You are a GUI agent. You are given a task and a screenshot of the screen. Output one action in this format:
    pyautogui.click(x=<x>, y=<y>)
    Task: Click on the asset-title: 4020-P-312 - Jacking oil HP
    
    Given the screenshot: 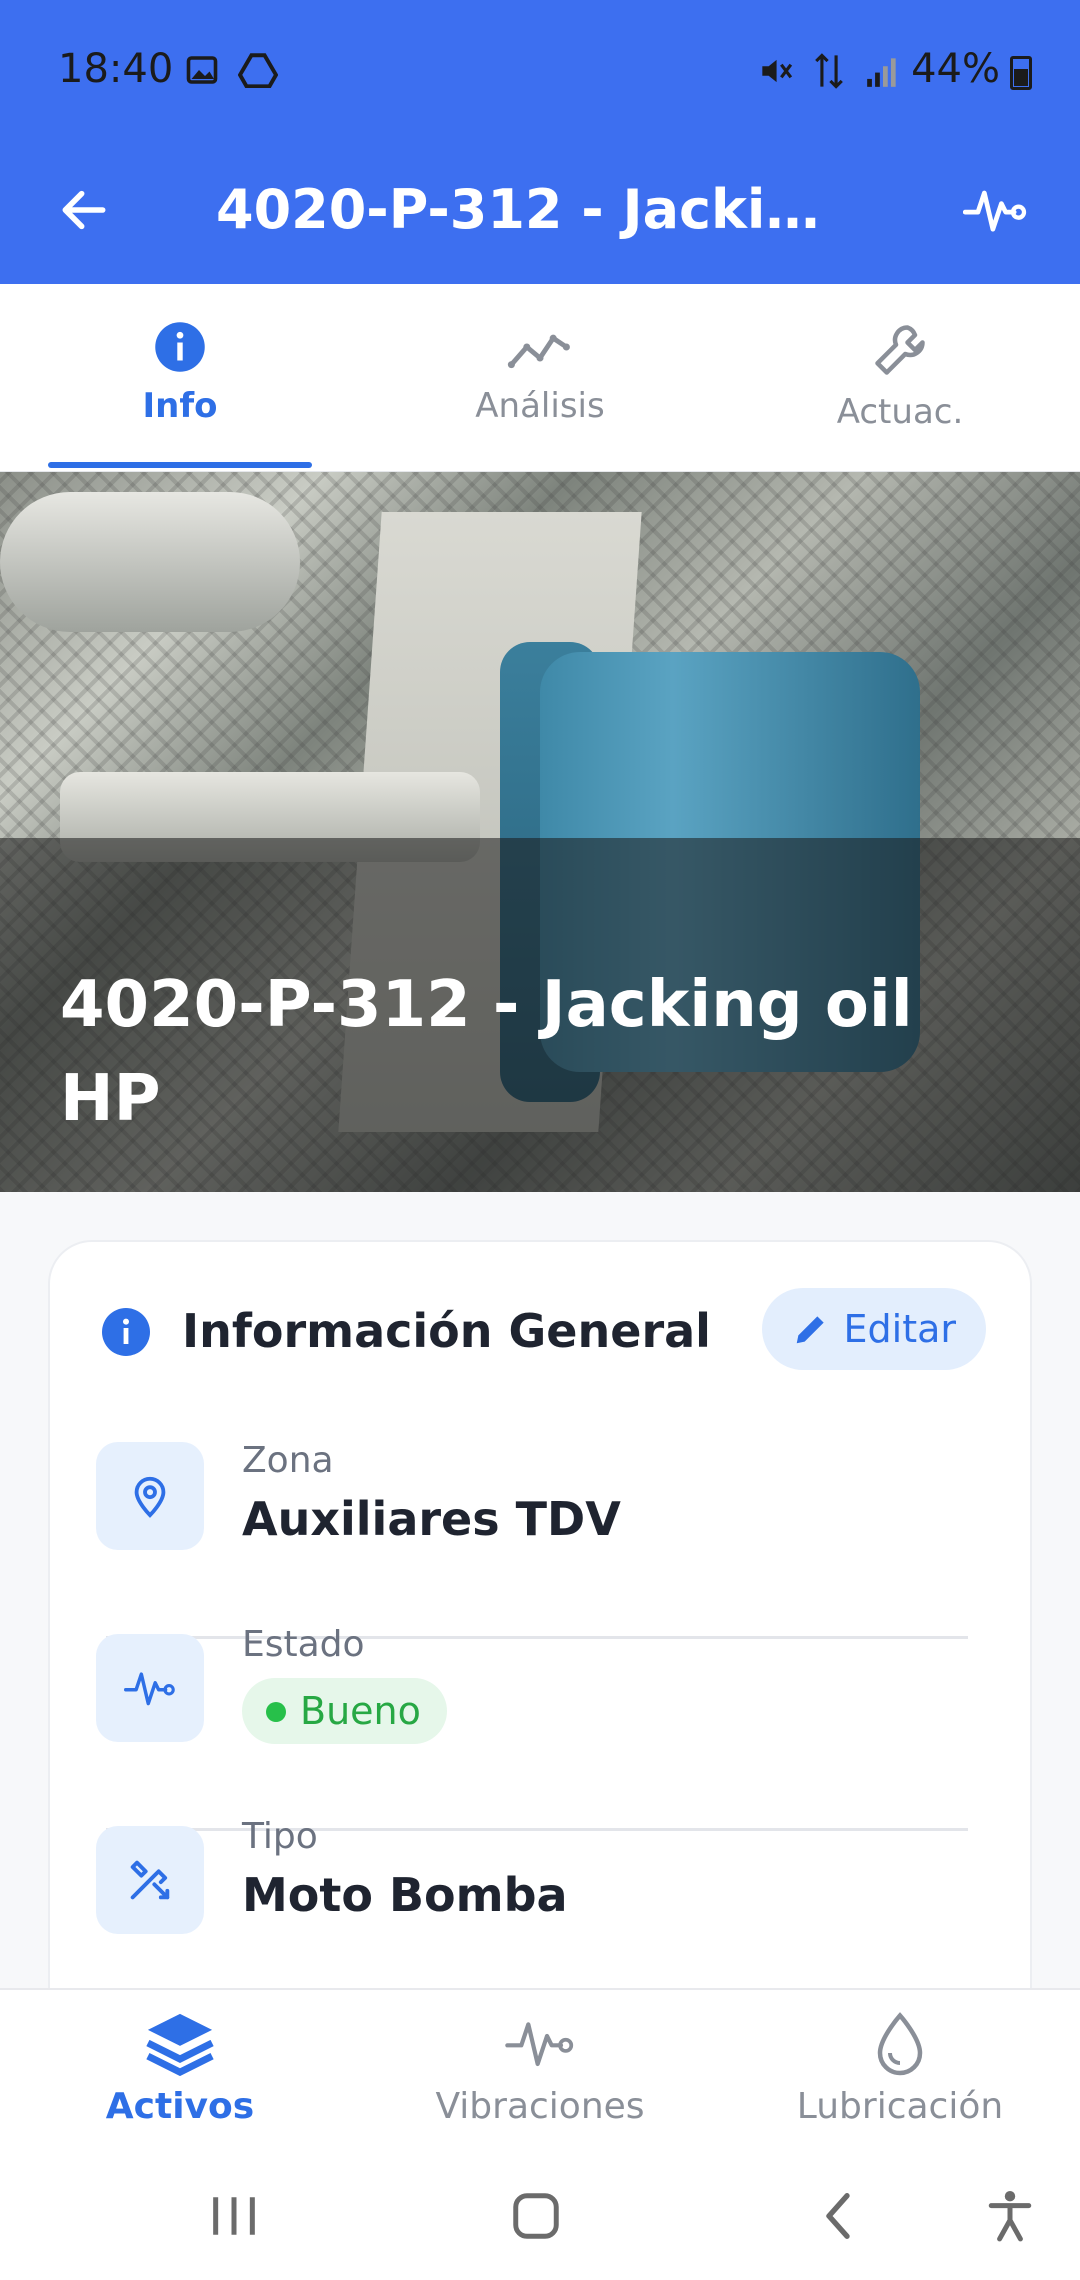 What is the action you would take?
    pyautogui.click(x=486, y=1052)
    